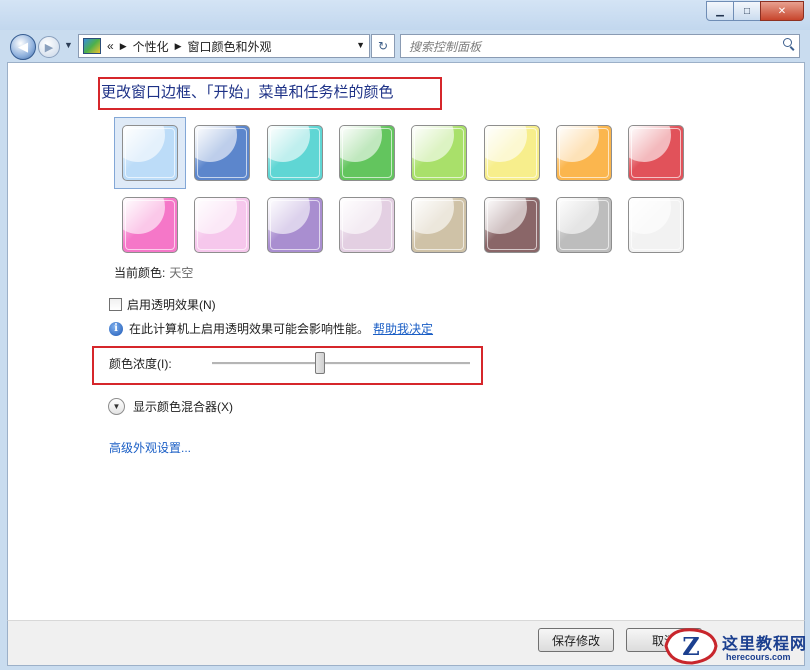 This screenshot has height=670, width=810. I want to click on back-button: ◀, so click(23, 47).